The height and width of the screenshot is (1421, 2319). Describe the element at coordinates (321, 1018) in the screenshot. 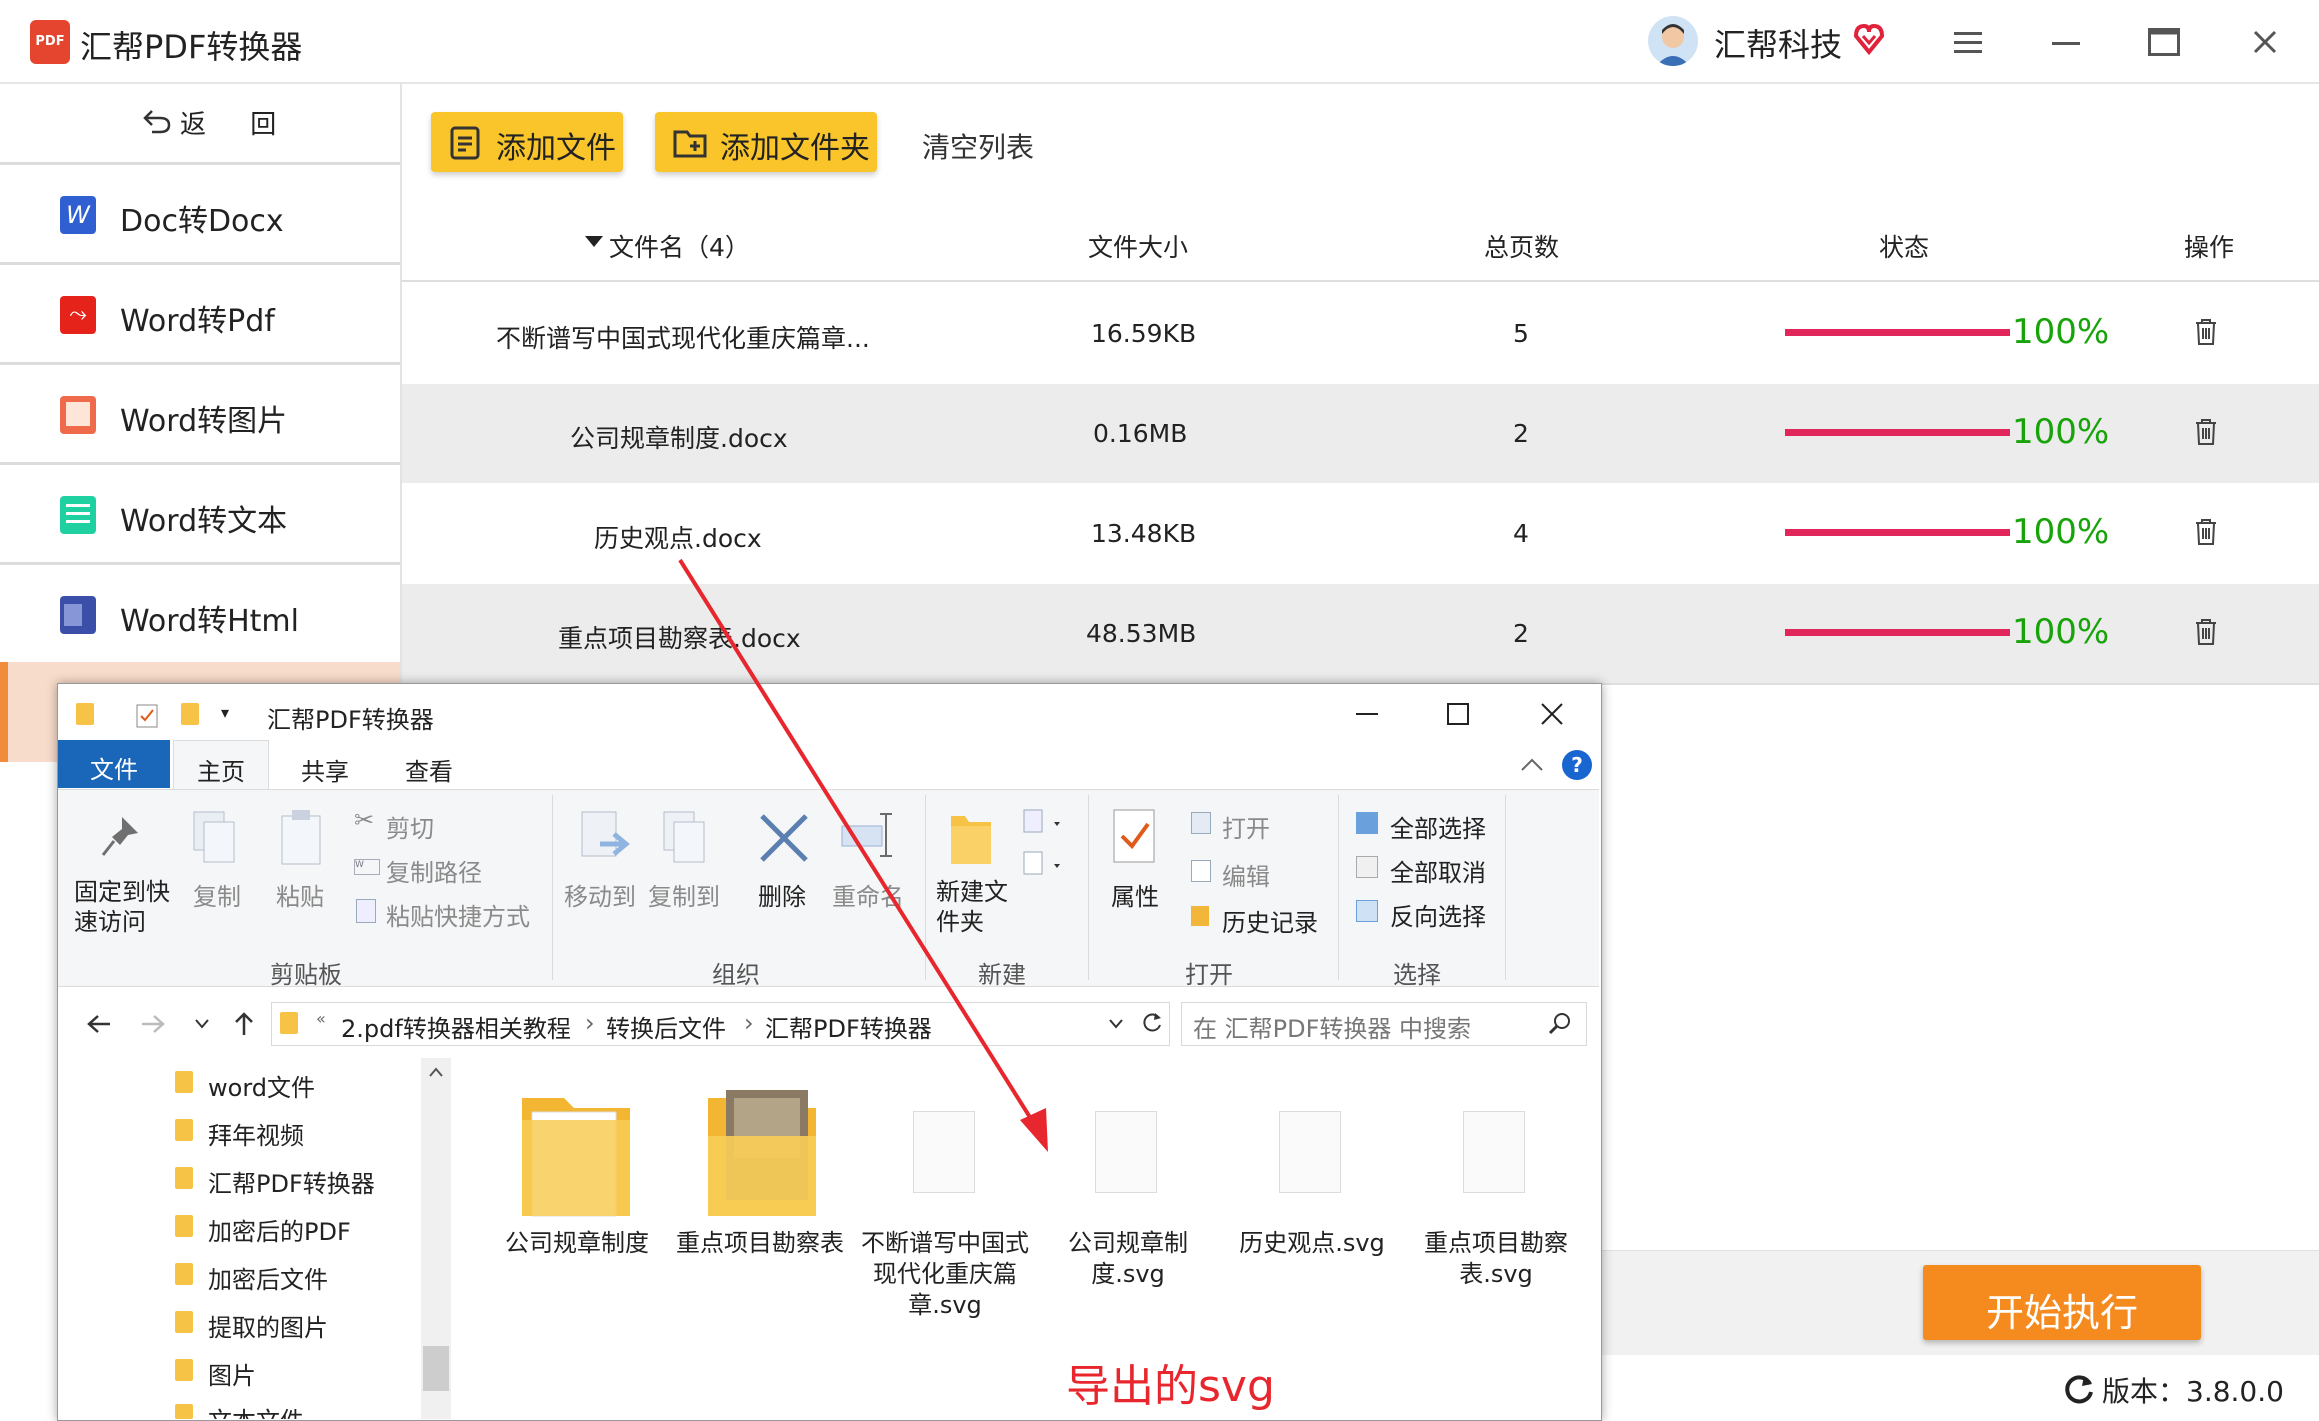

I see `address-overflow-icon: «` at that location.